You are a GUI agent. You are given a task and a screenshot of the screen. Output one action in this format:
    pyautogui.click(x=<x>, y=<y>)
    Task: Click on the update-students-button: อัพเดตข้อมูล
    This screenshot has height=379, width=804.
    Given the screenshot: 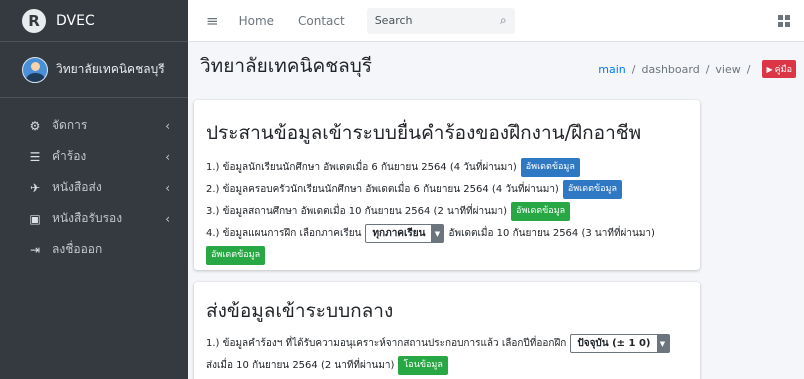 What is the action you would take?
    pyautogui.click(x=550, y=167)
    